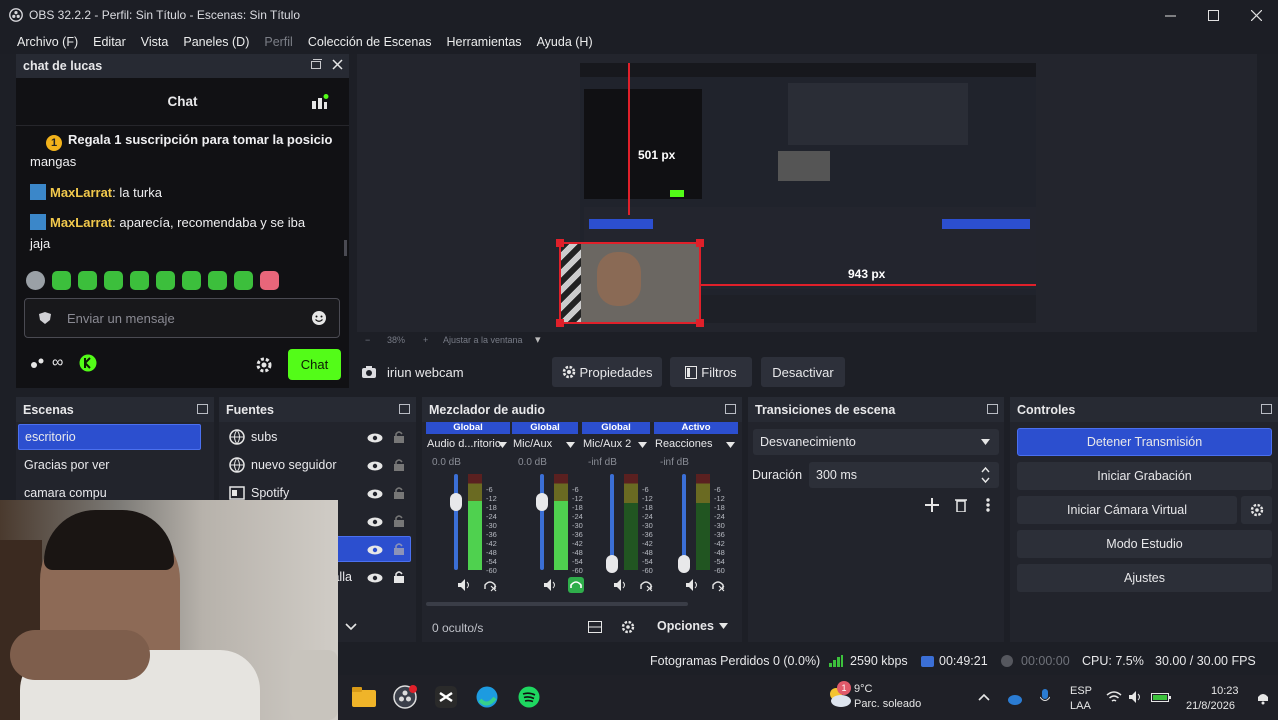 Image resolution: width=1278 pixels, height=720 pixels. I want to click on input-lang-2: LAA, so click(1080, 706).